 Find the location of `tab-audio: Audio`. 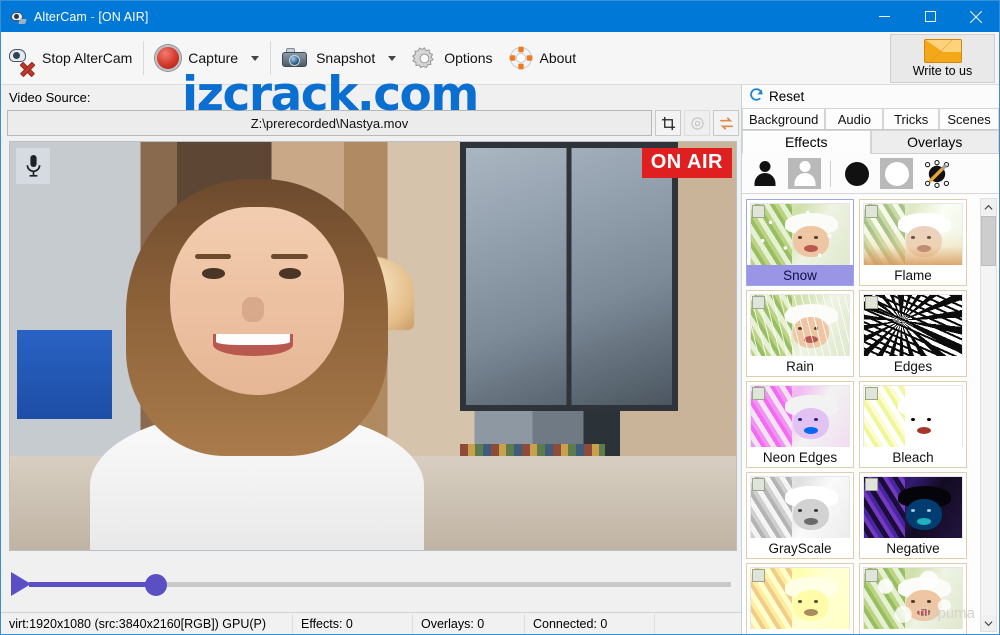

tab-audio: Audio is located at coordinates (854, 118).